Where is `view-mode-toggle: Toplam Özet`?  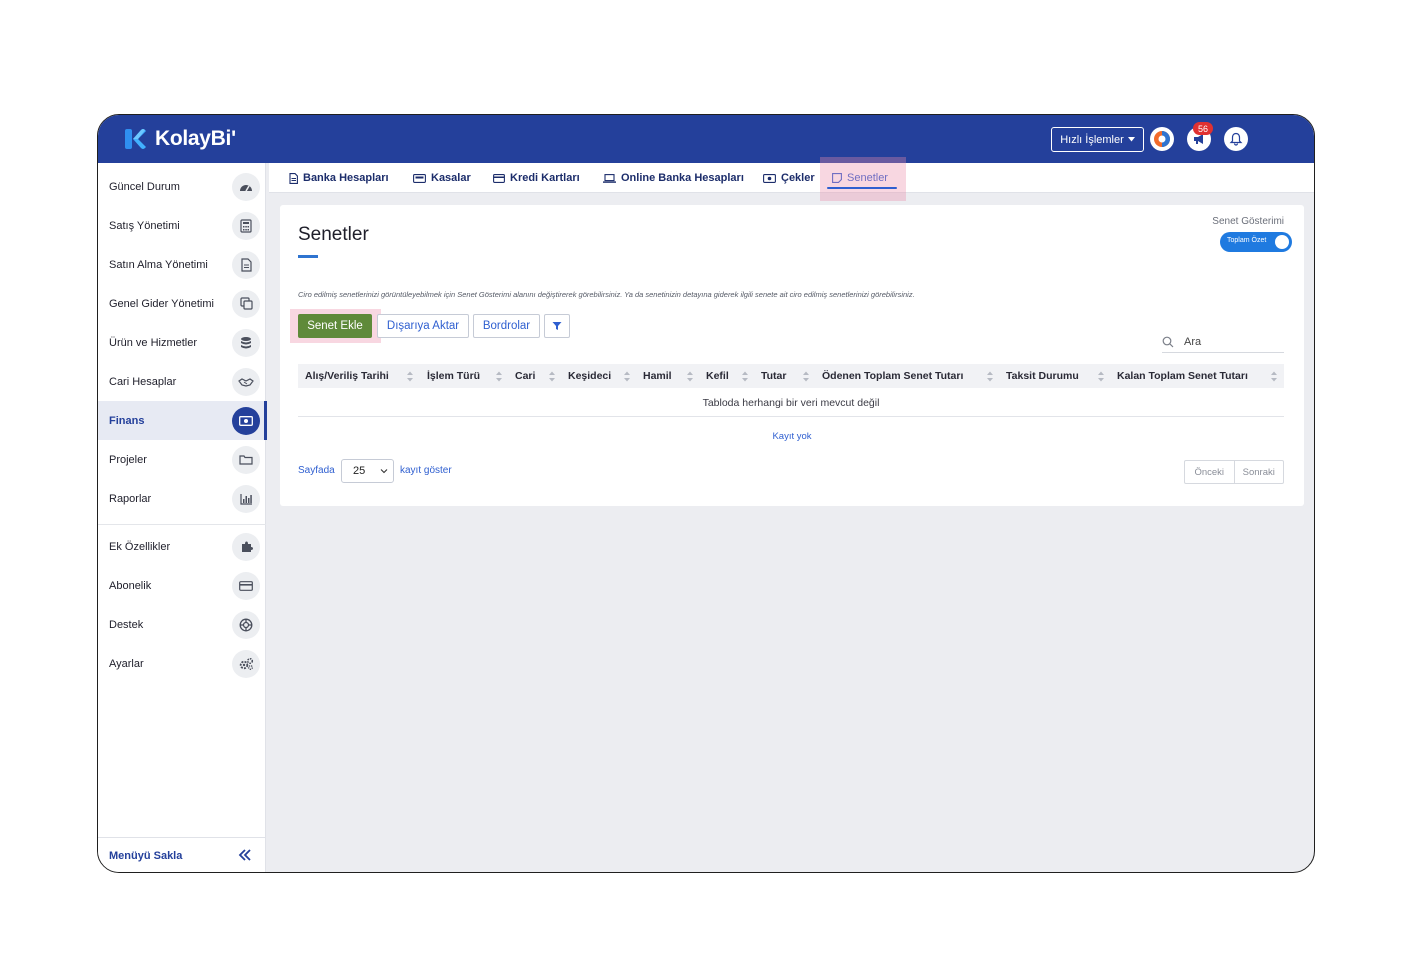
view-mode-toggle: Toplam Özet is located at coordinates (1256, 242).